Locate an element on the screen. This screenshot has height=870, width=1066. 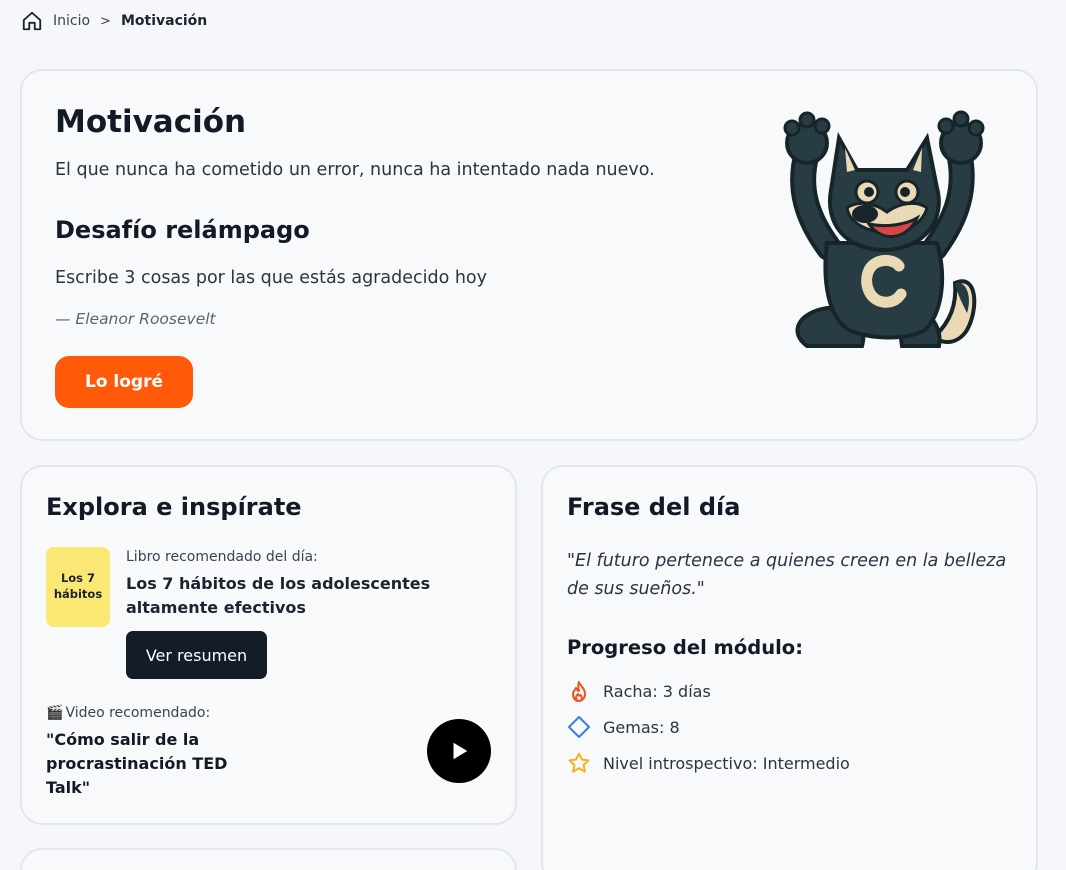
level-stat: Nivel introspectivo: Intermedio is located at coordinates (708, 763).